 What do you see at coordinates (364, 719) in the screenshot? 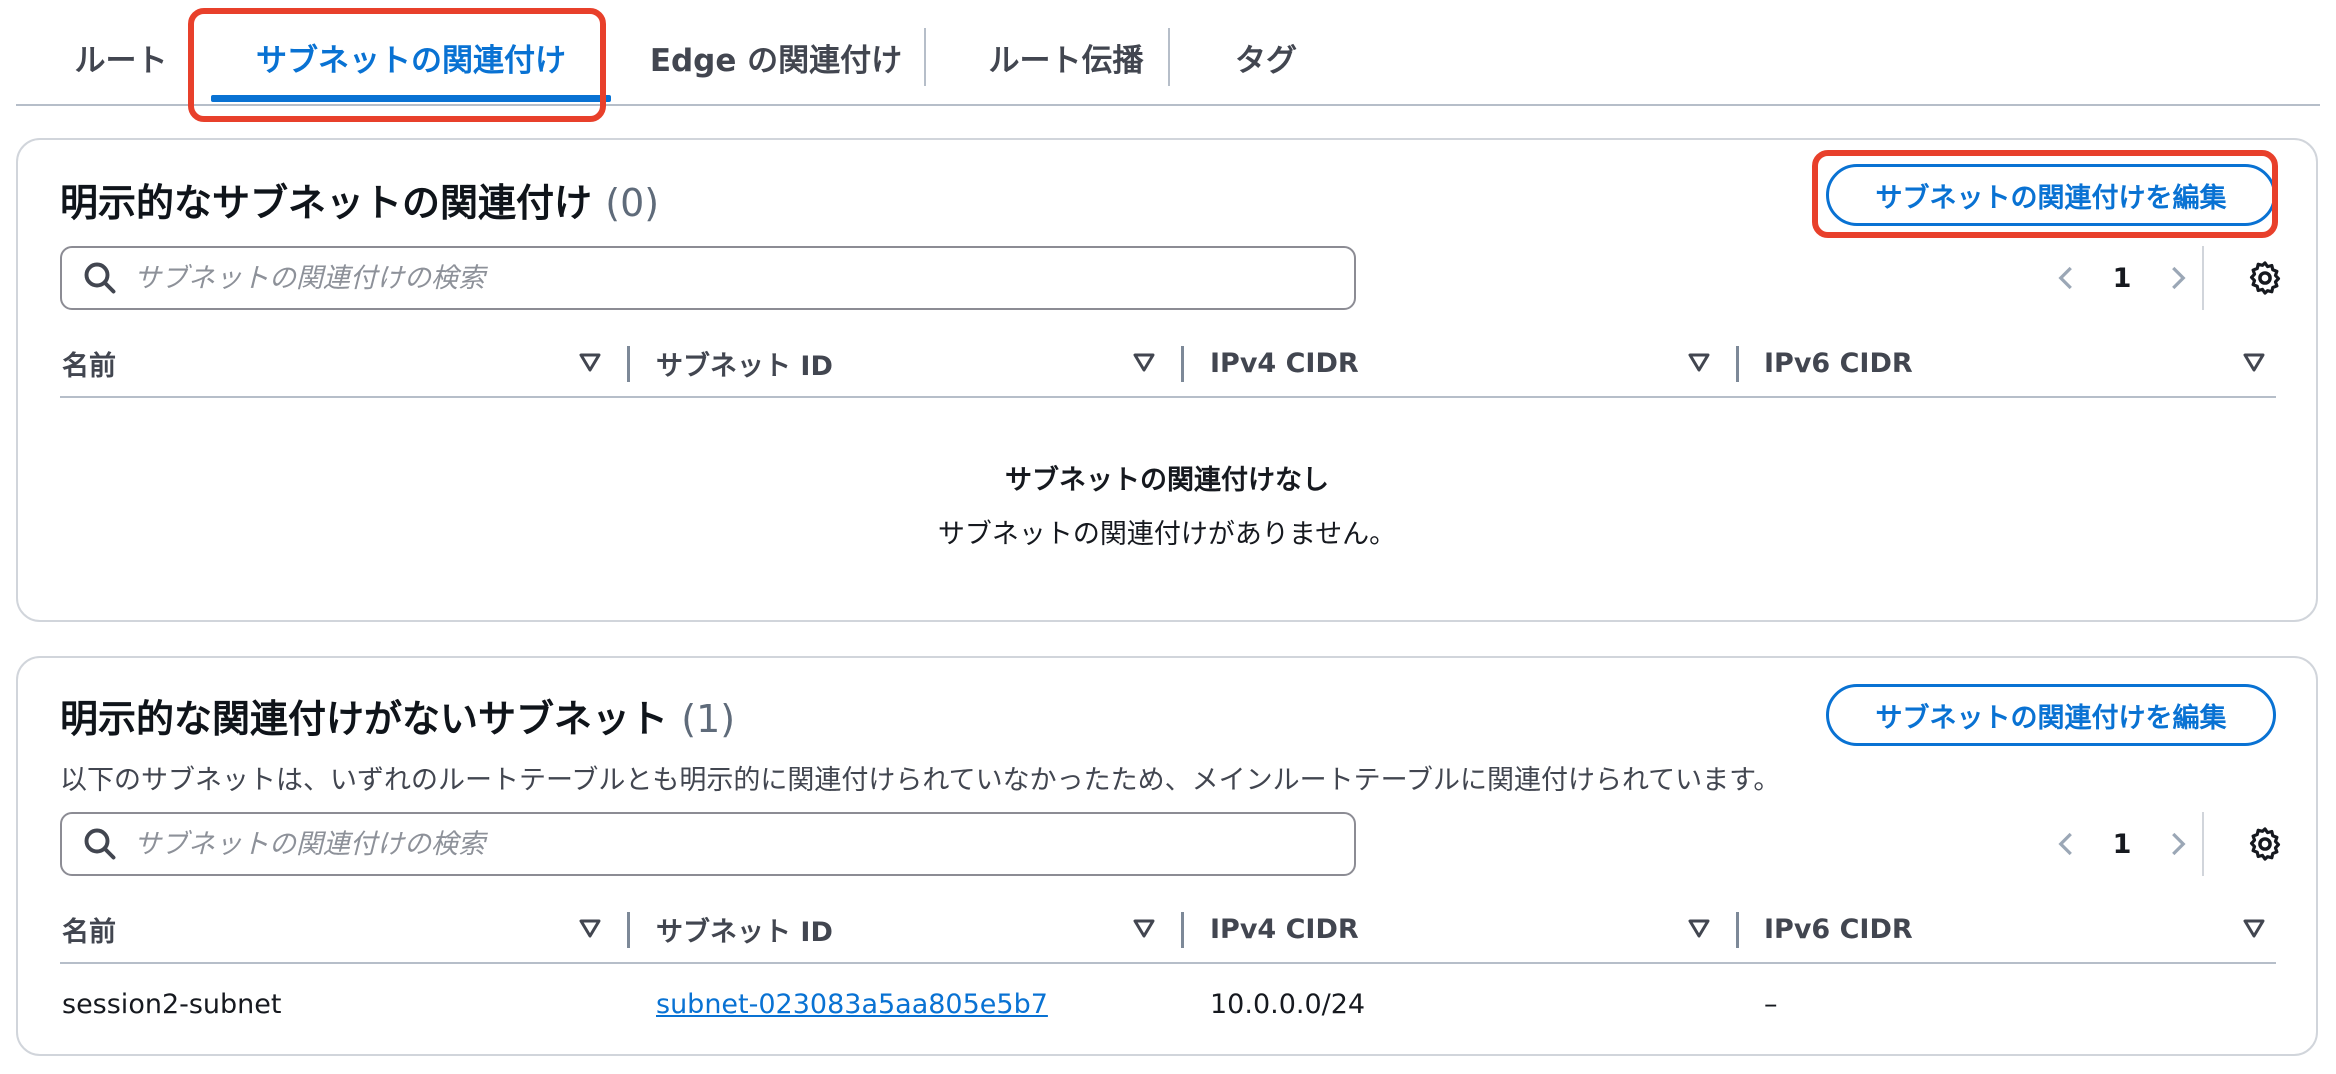
I see `panel-title-text: 明示的な関連付けがないサブネット` at bounding box center [364, 719].